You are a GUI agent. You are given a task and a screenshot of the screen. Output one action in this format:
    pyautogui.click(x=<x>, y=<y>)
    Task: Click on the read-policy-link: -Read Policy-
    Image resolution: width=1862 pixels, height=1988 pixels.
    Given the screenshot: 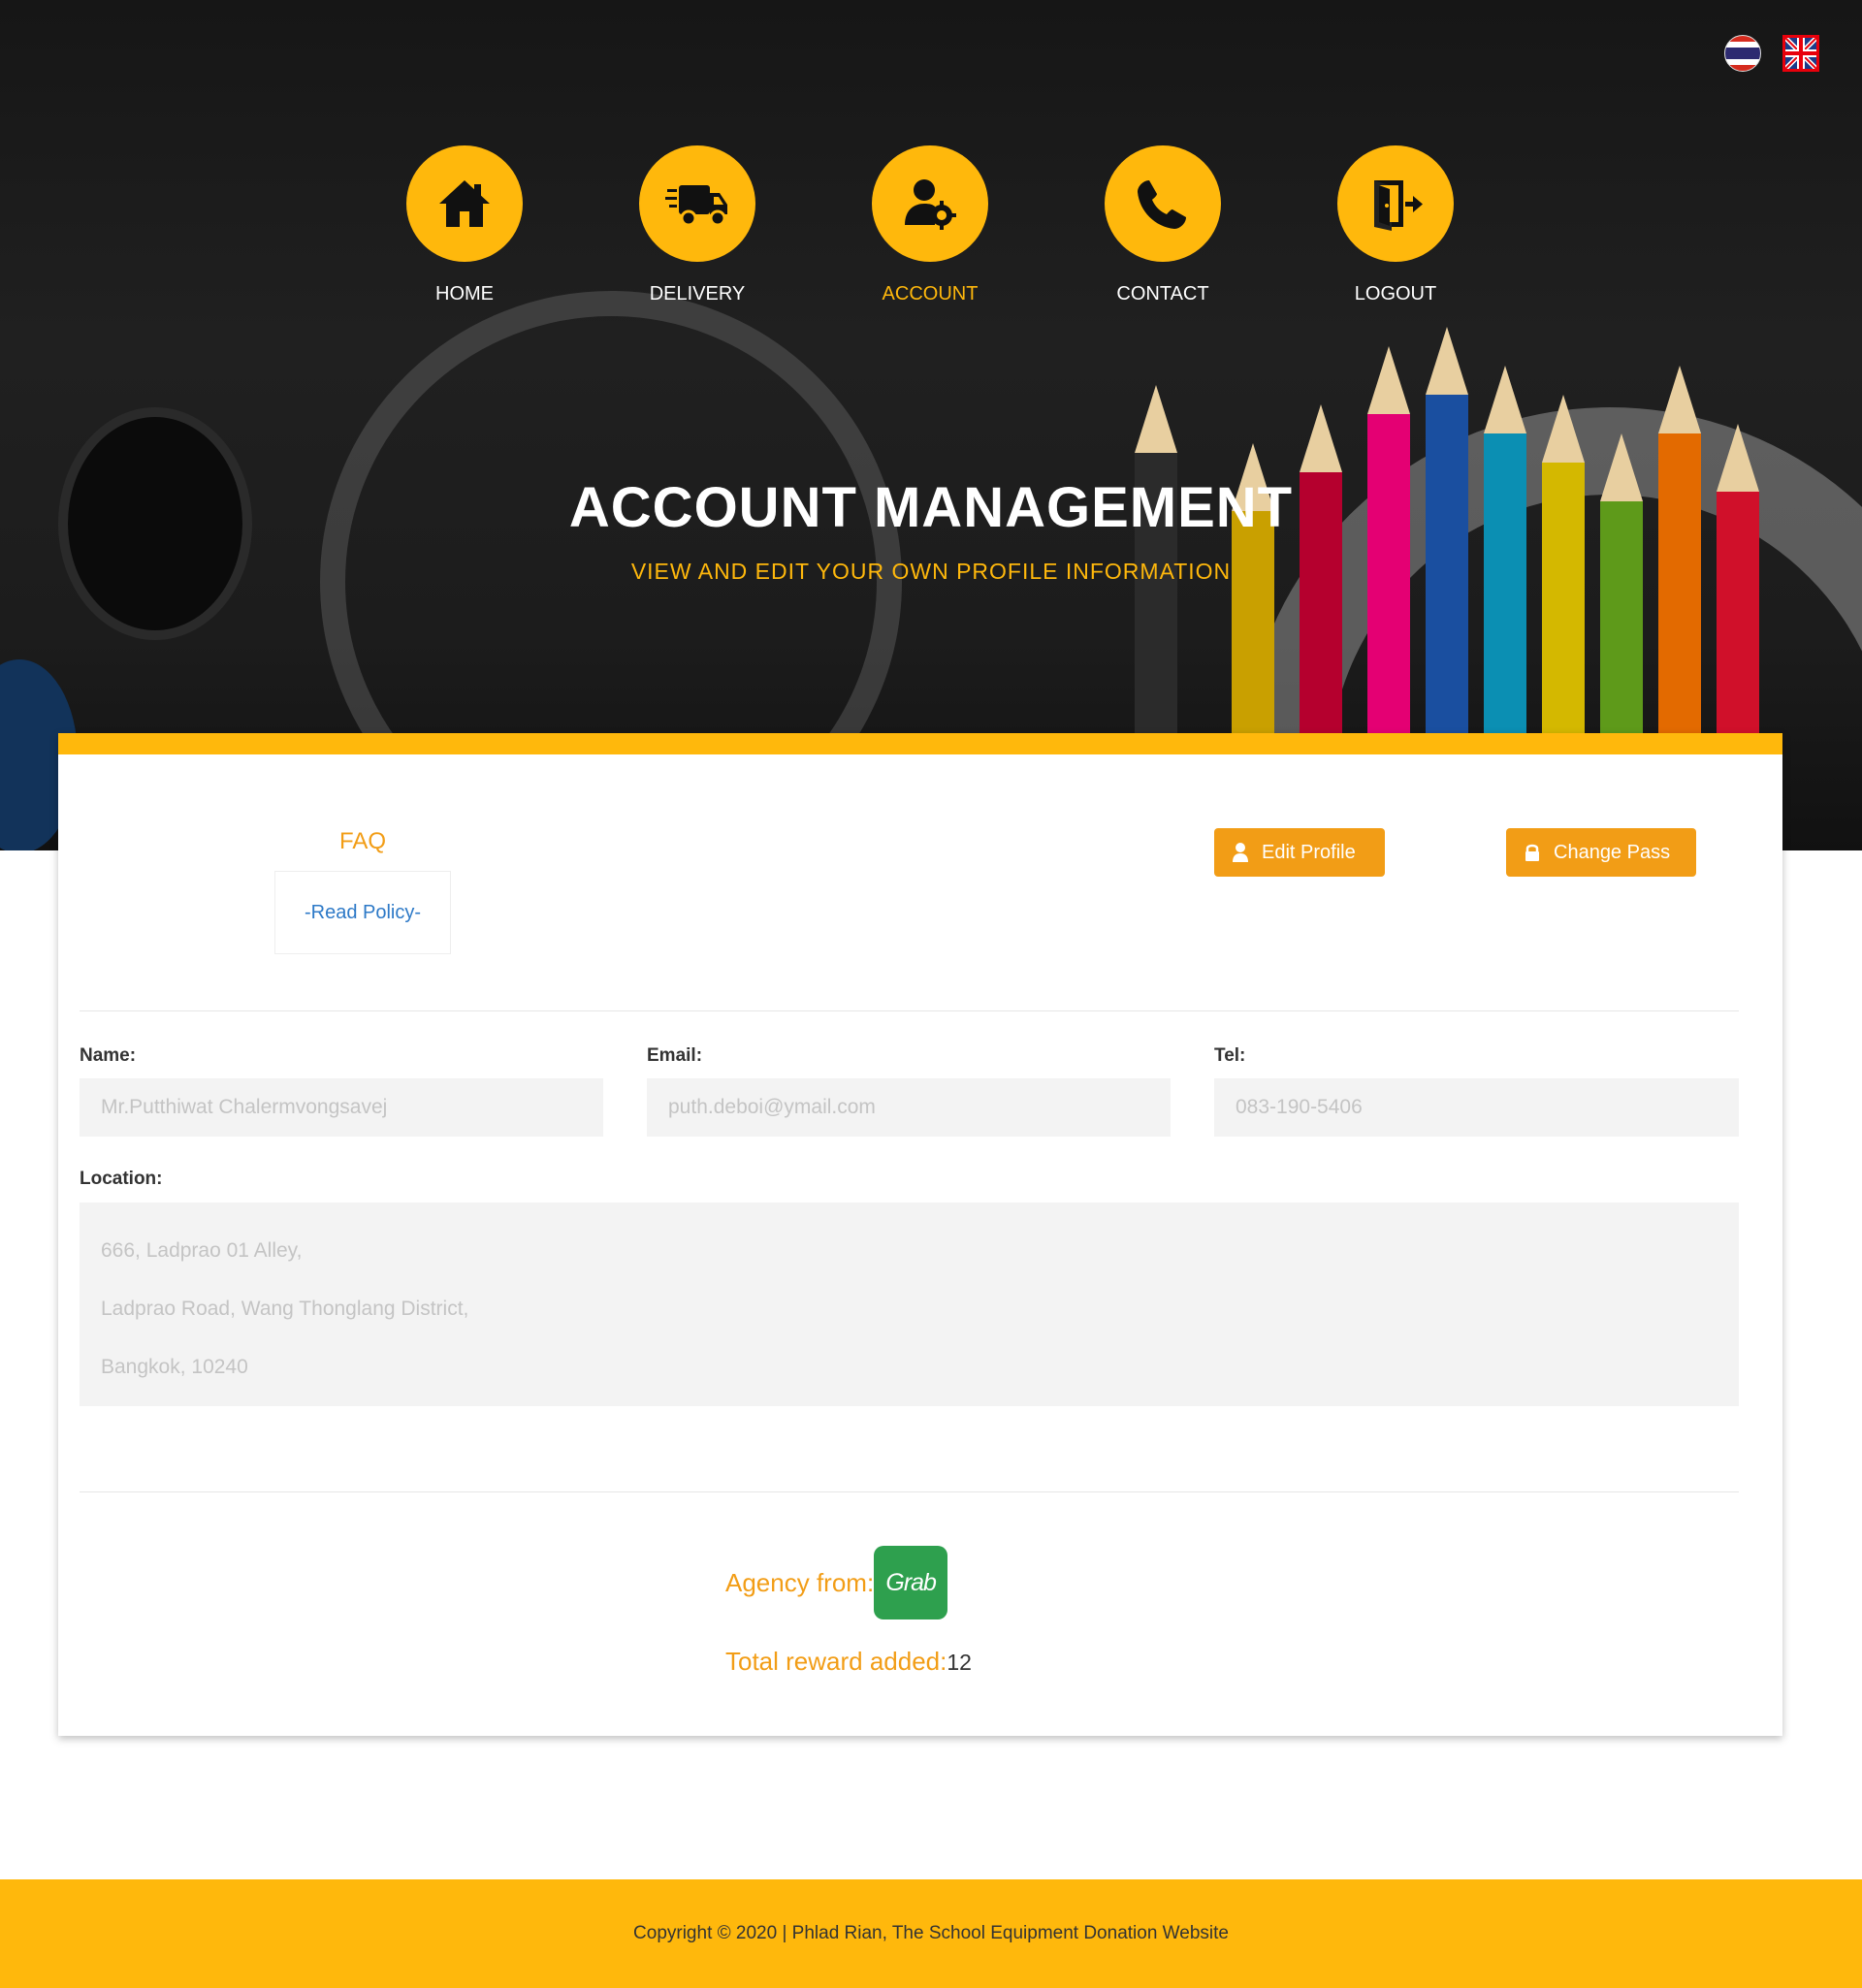 What is the action you would take?
    pyautogui.click(x=363, y=913)
    